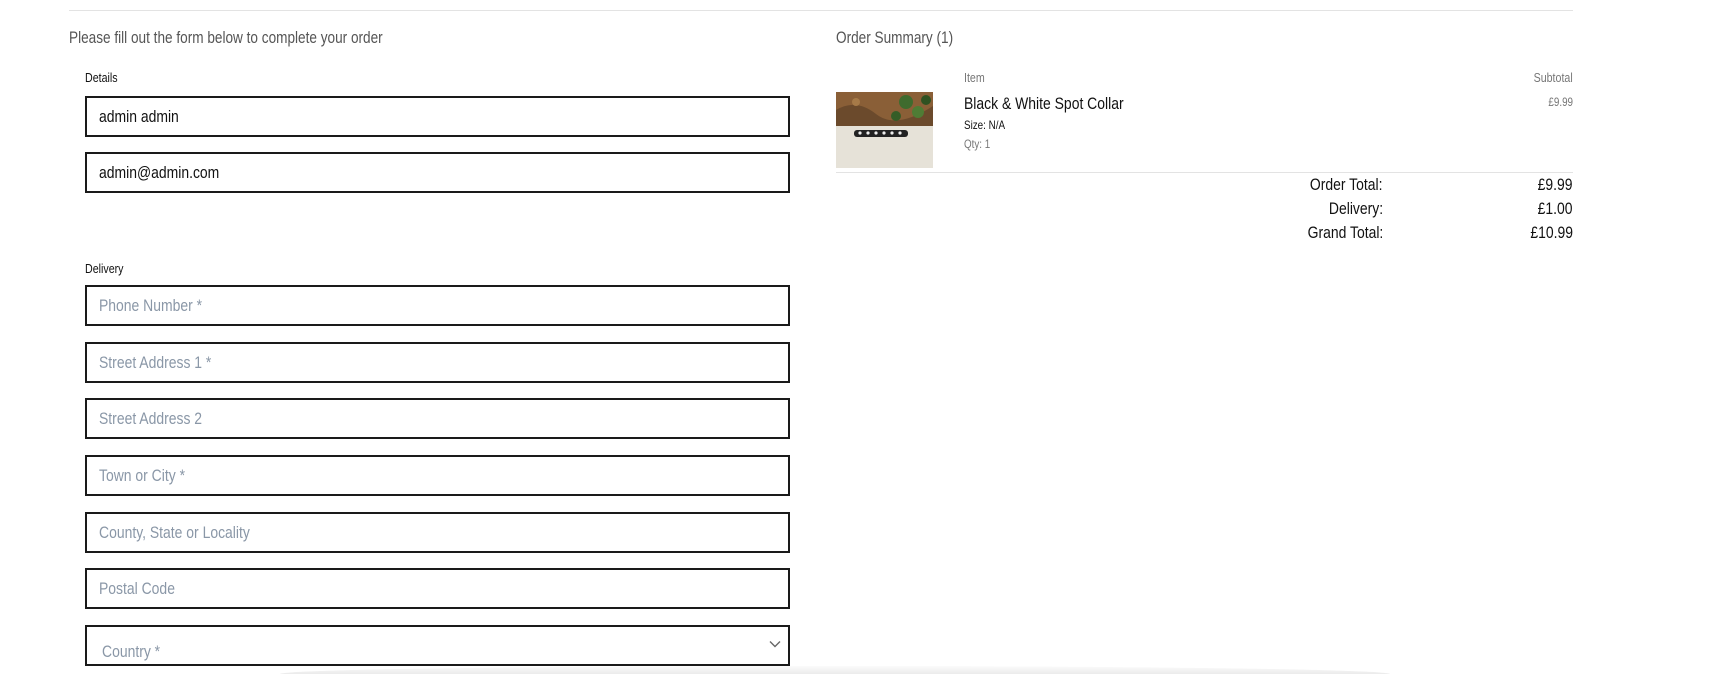 Image resolution: width=1723 pixels, height=674 pixels. What do you see at coordinates (139, 116) in the screenshot?
I see `full-name-value: admin admin` at bounding box center [139, 116].